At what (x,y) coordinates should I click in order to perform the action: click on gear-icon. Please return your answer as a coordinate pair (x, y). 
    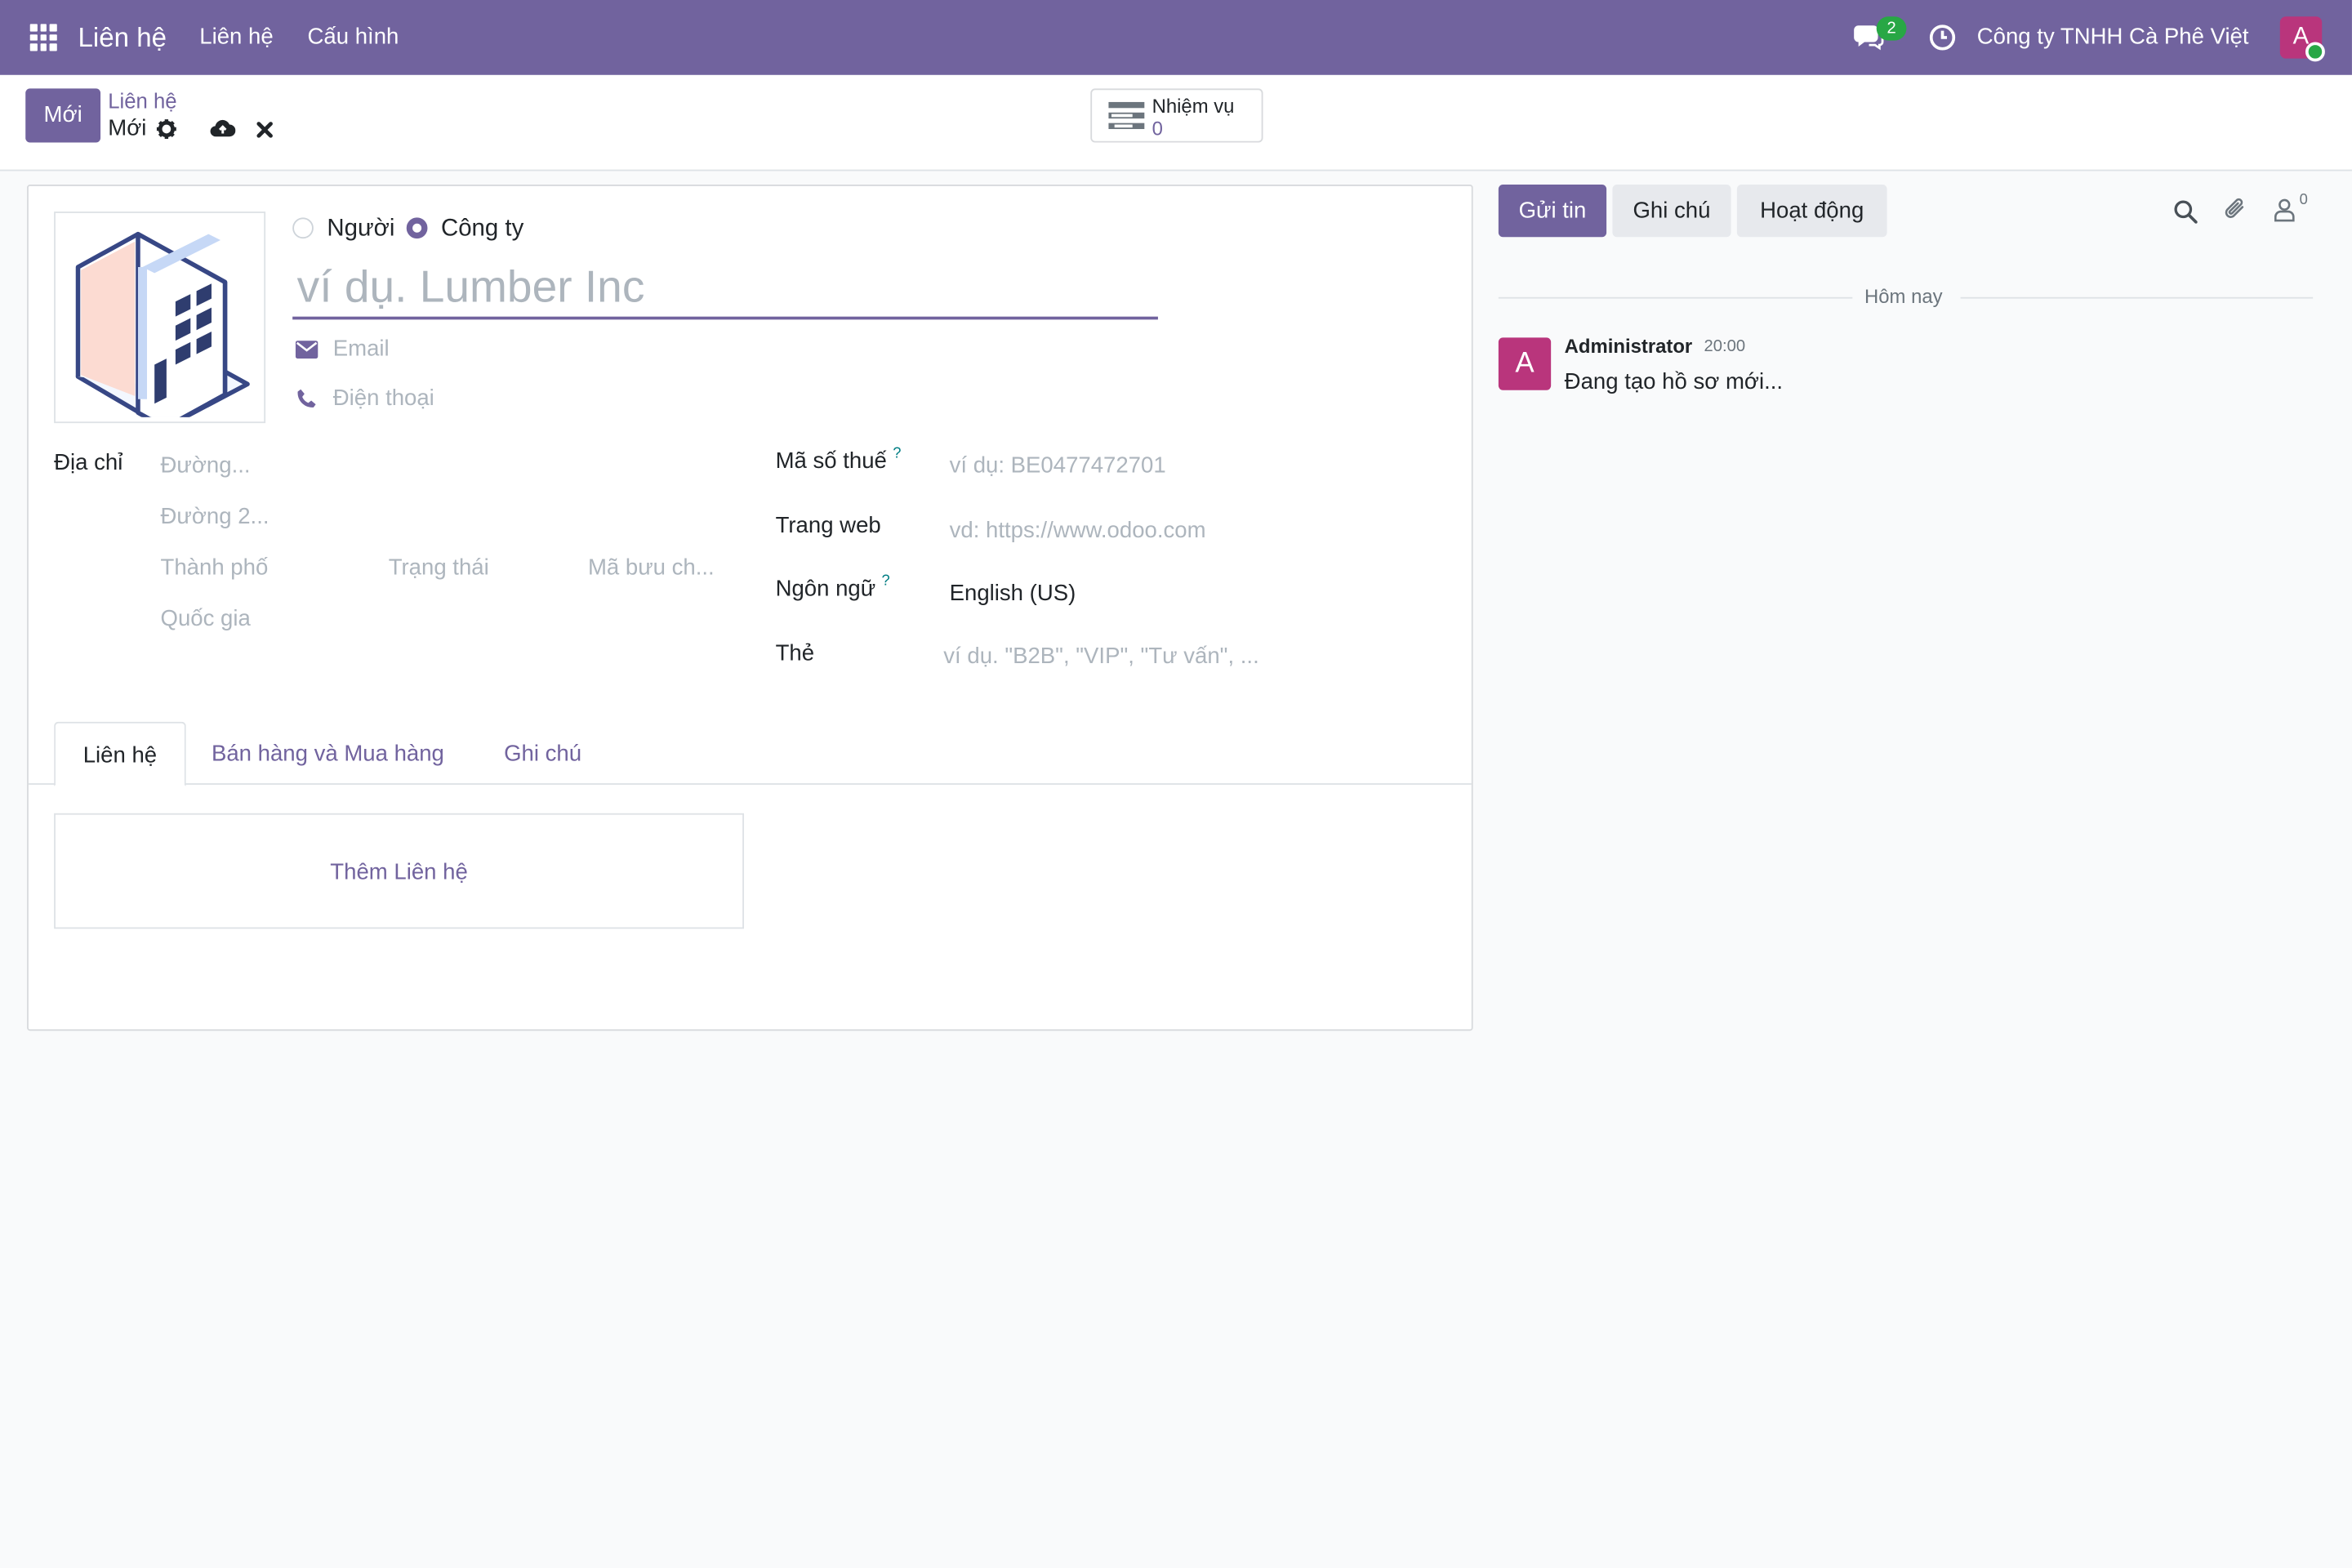
    Looking at the image, I should click on (166, 129).